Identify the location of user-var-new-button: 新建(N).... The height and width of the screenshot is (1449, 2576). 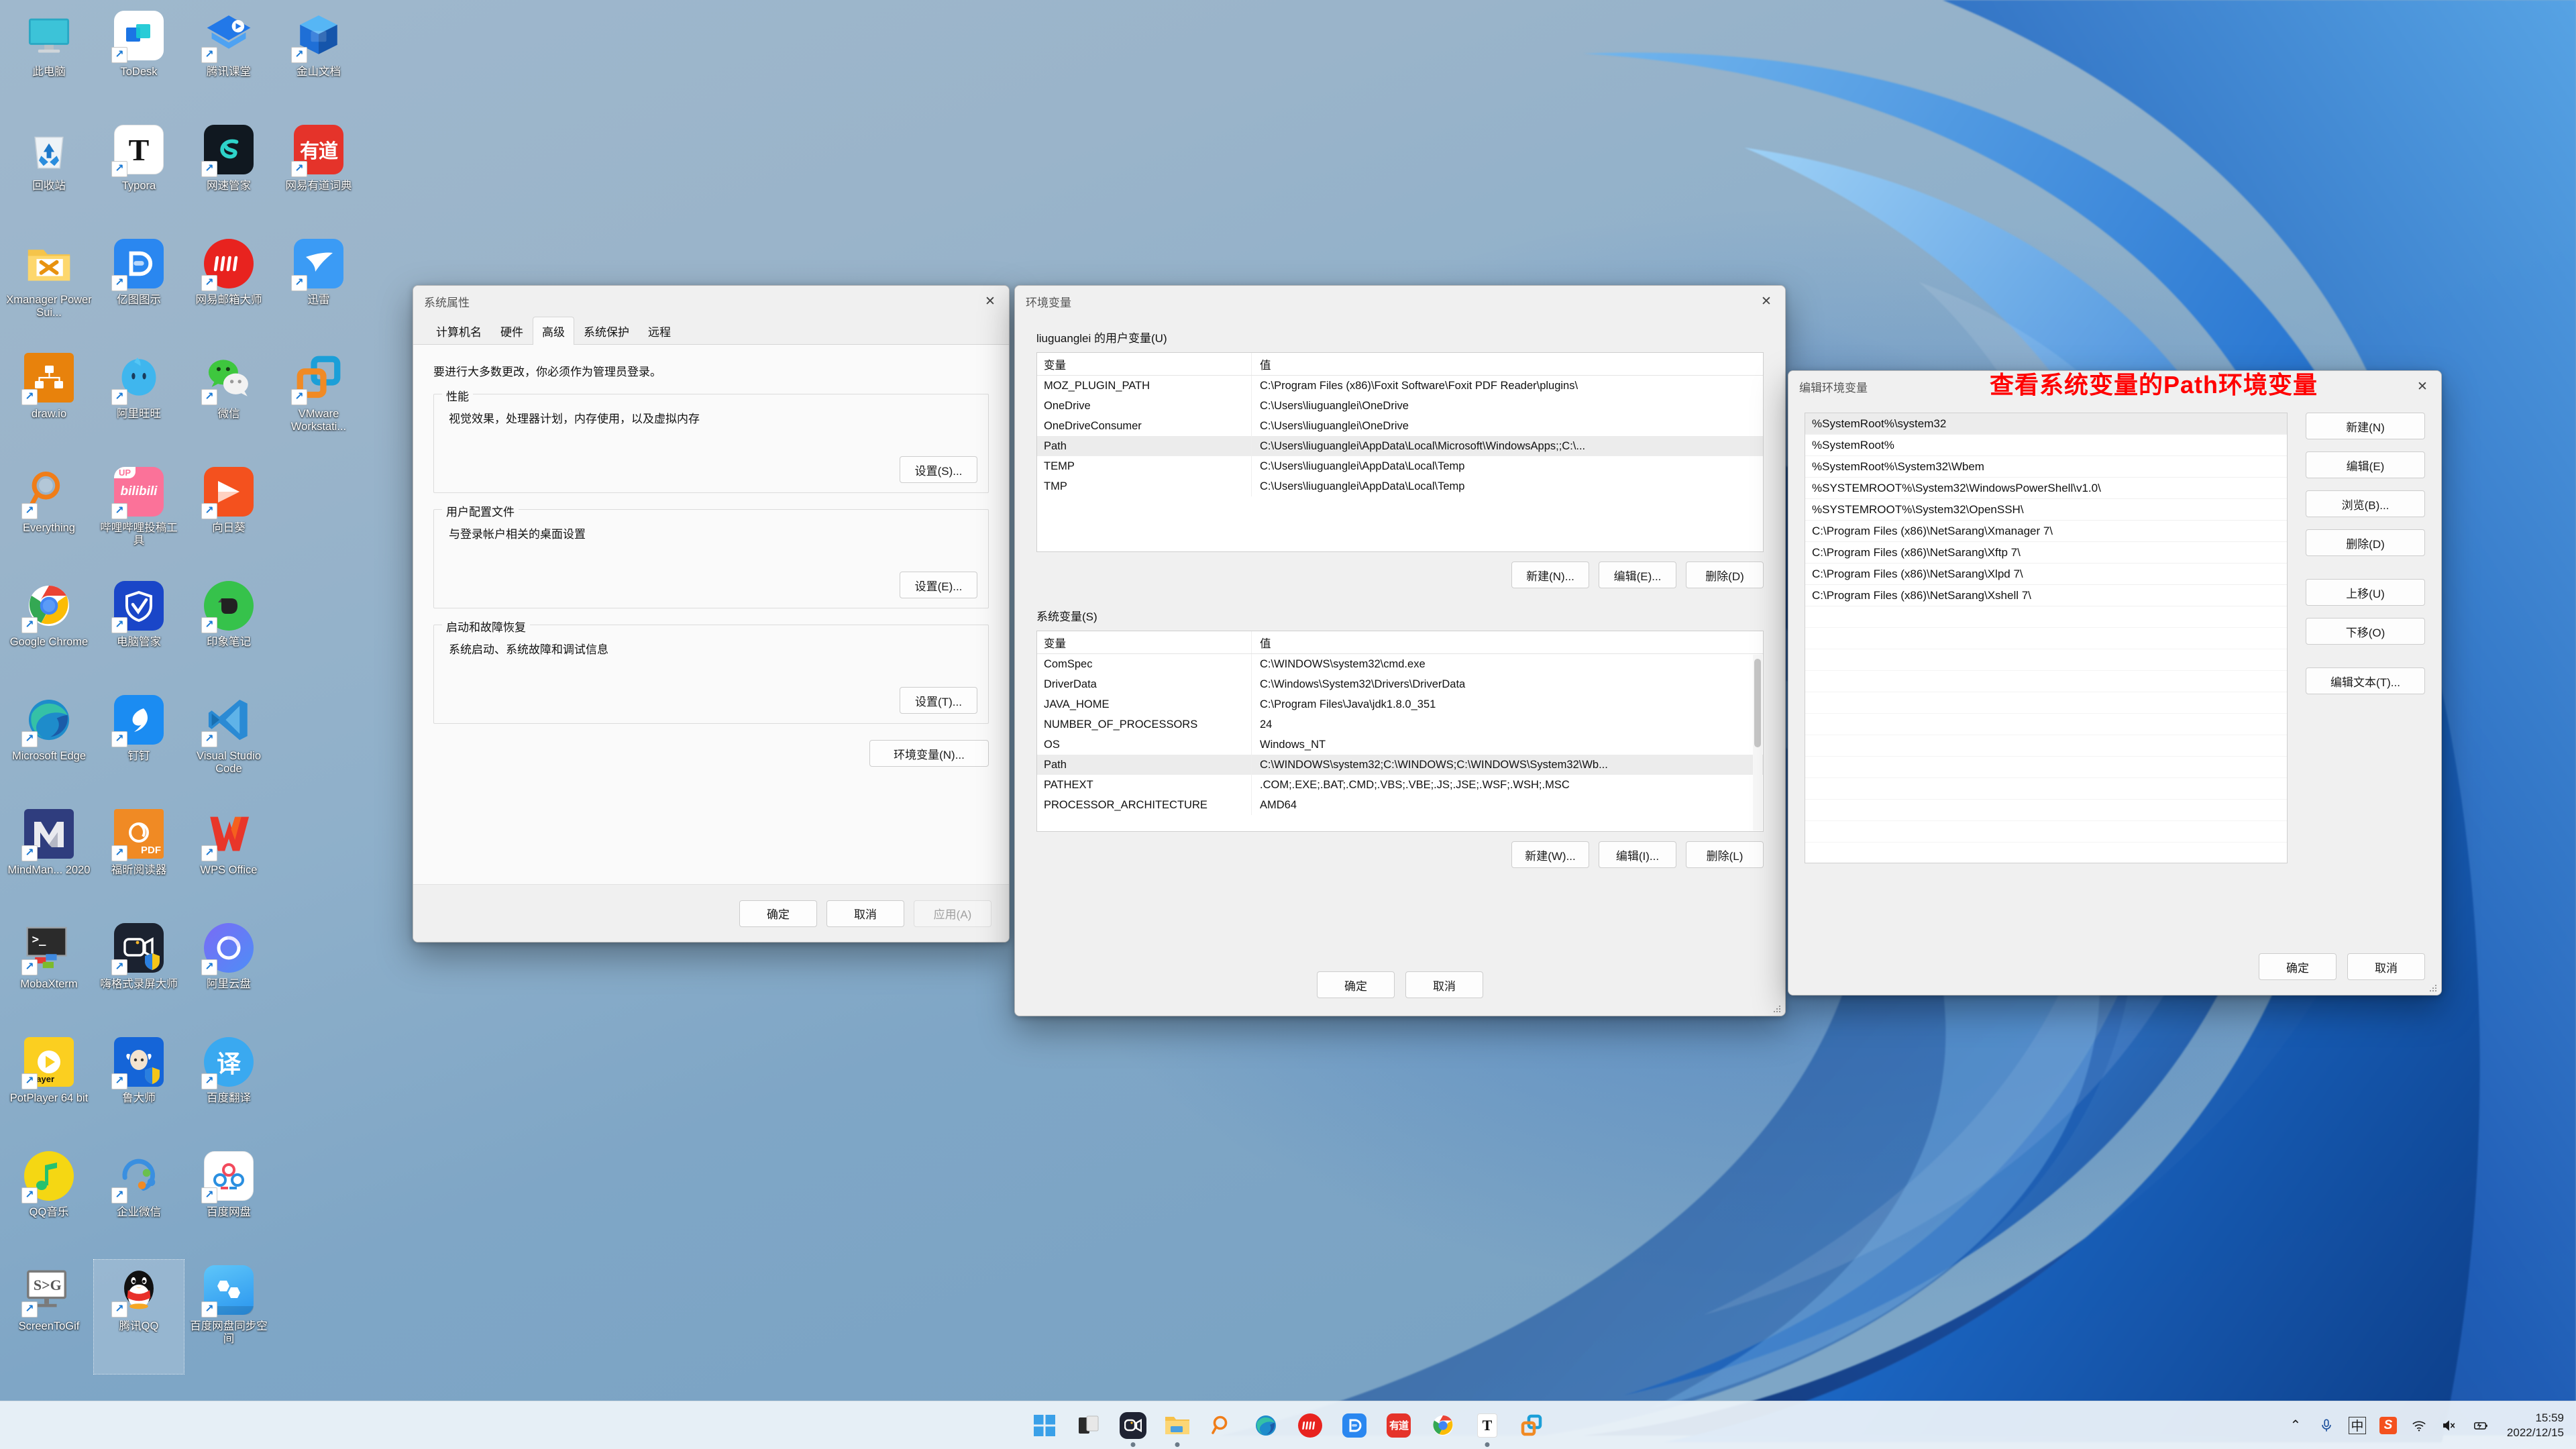
(1550, 574).